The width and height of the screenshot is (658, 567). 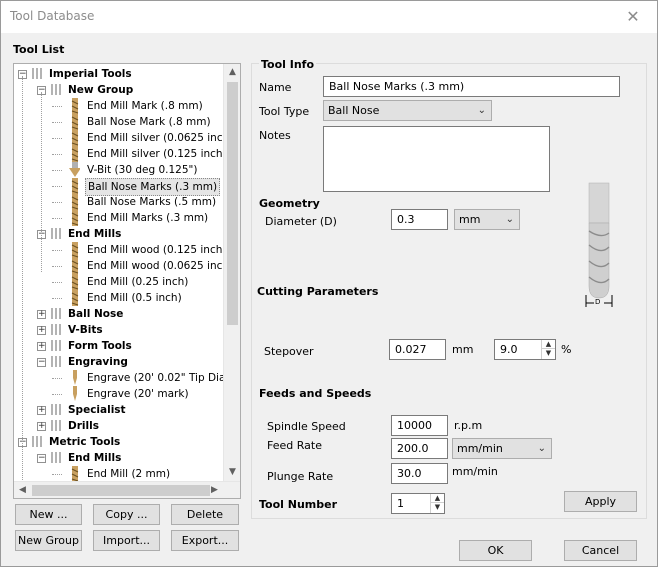 What do you see at coordinates (157, 250) in the screenshot?
I see `tree-item-label: End Mill wood (0.125 inch)` at bounding box center [157, 250].